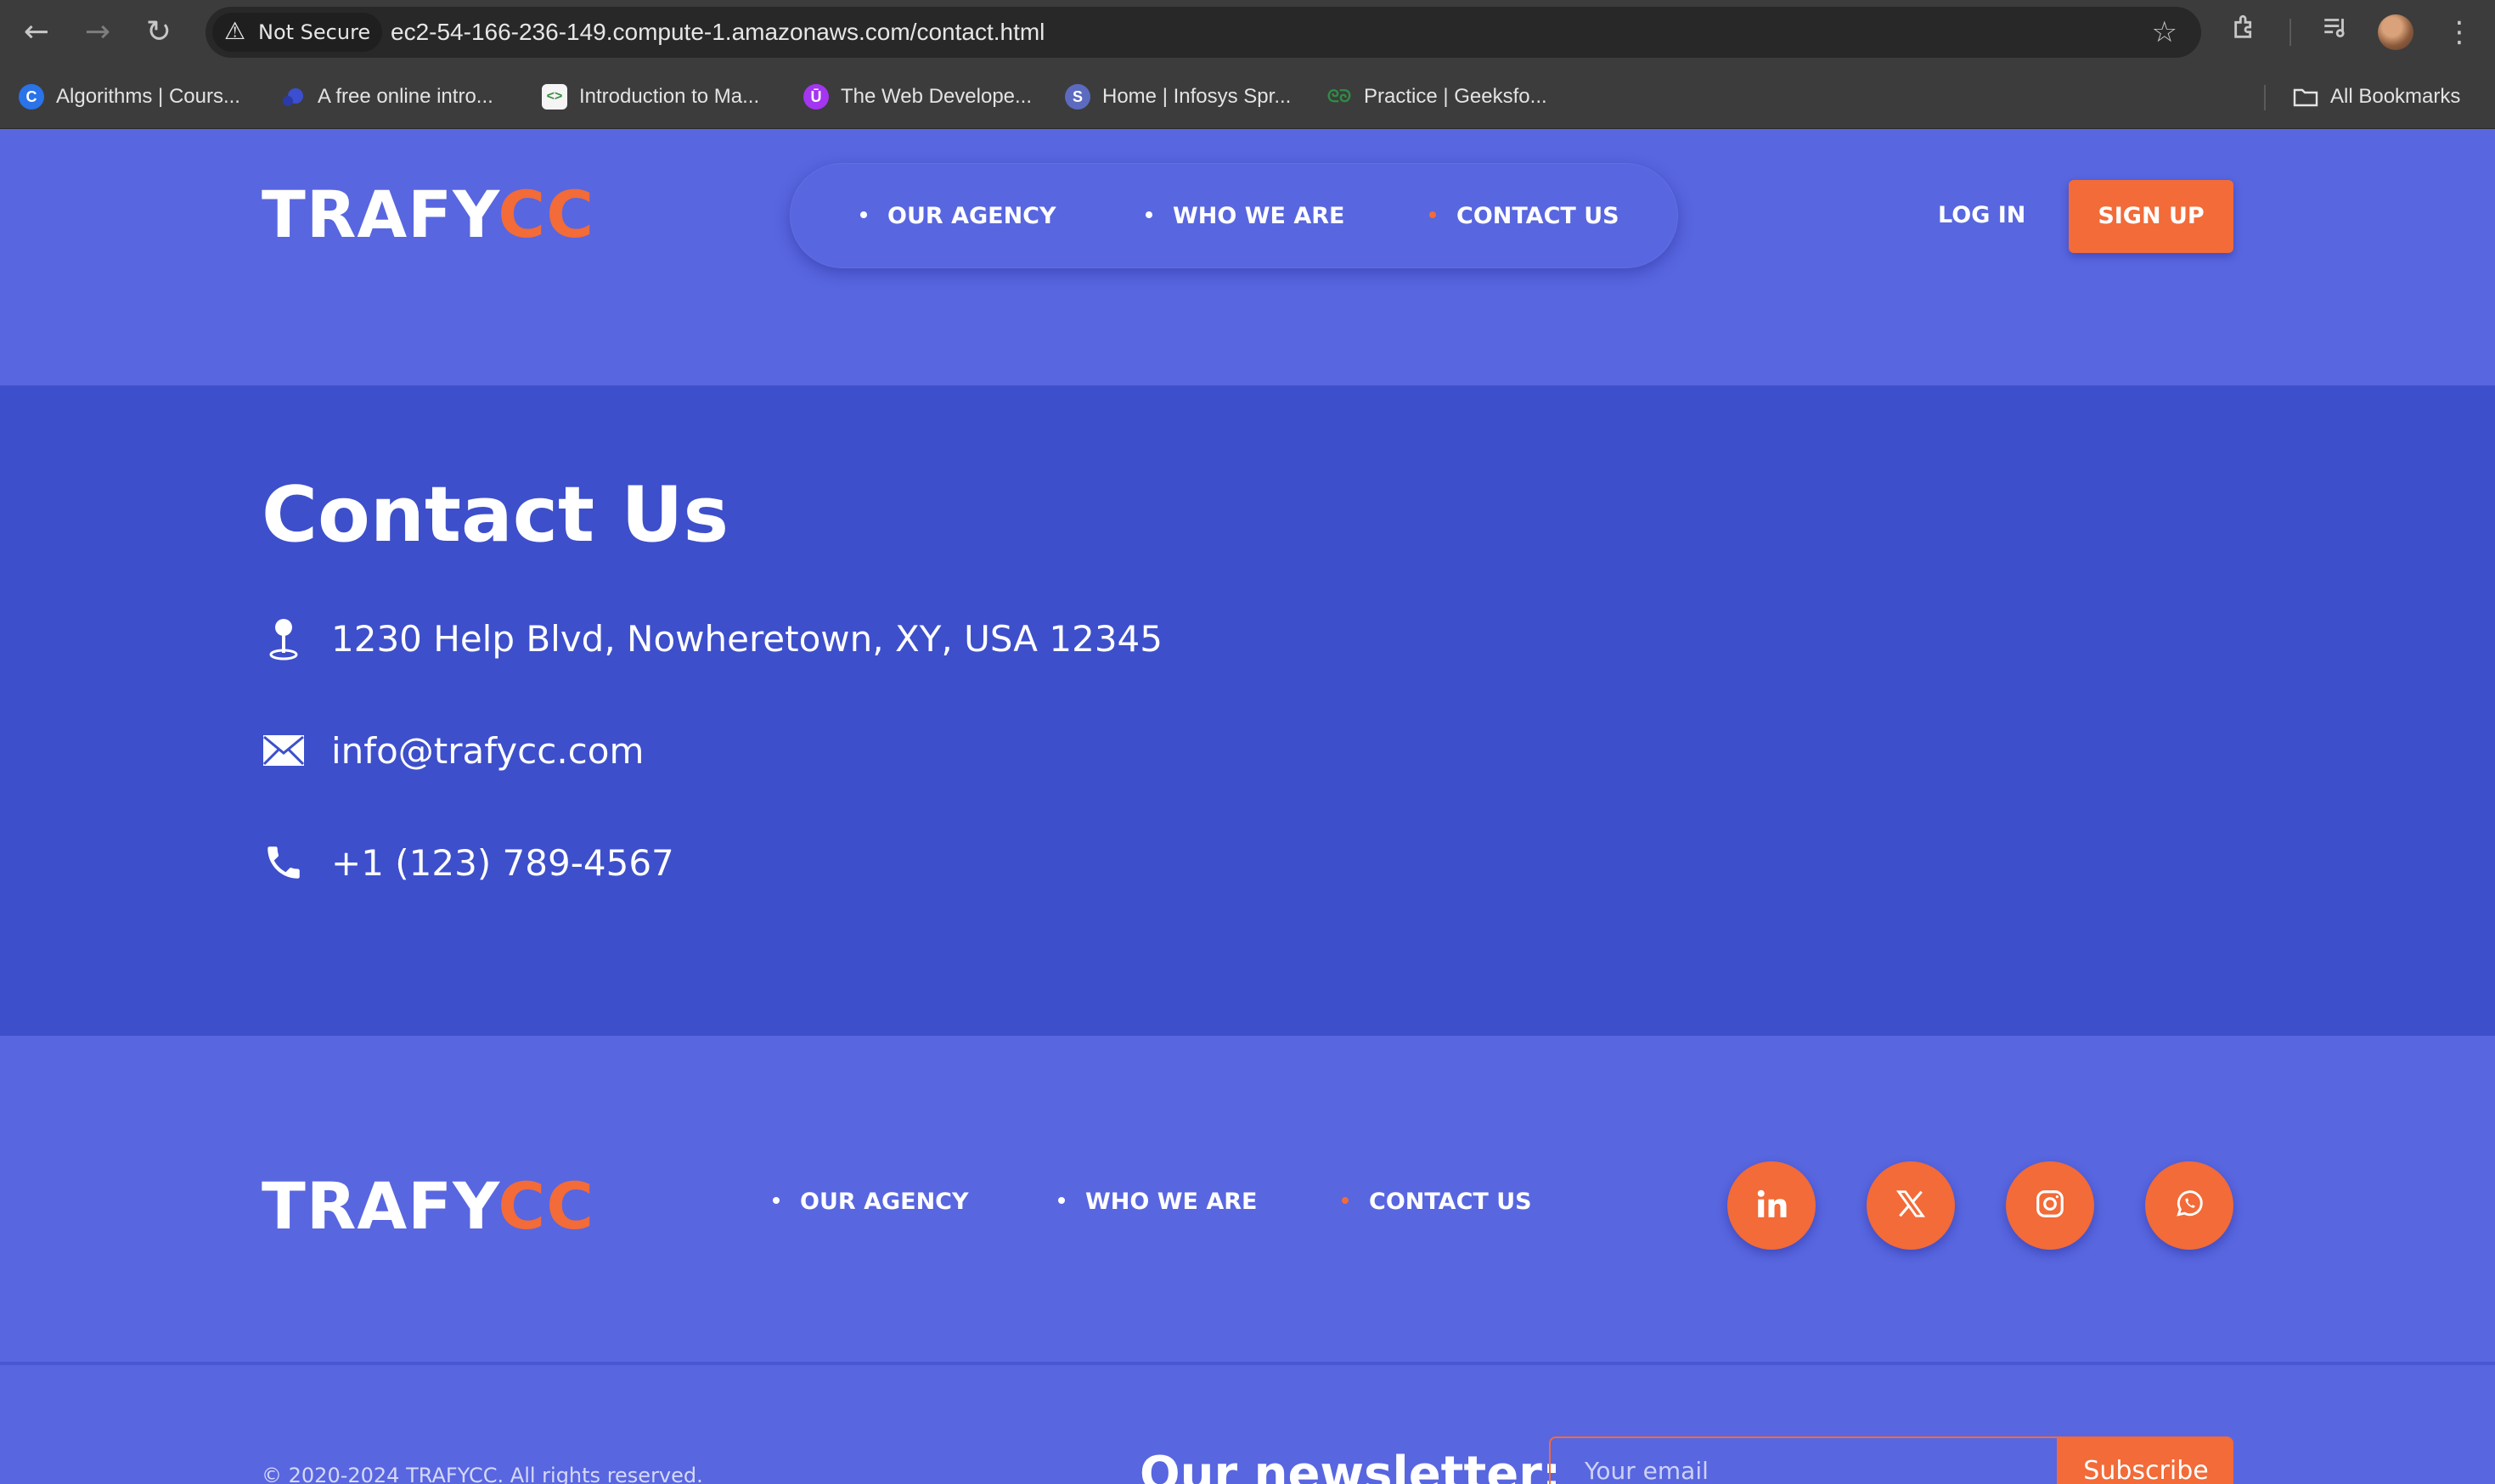 This screenshot has height=1484, width=2495. I want to click on page-title: Contact Us, so click(495, 514).